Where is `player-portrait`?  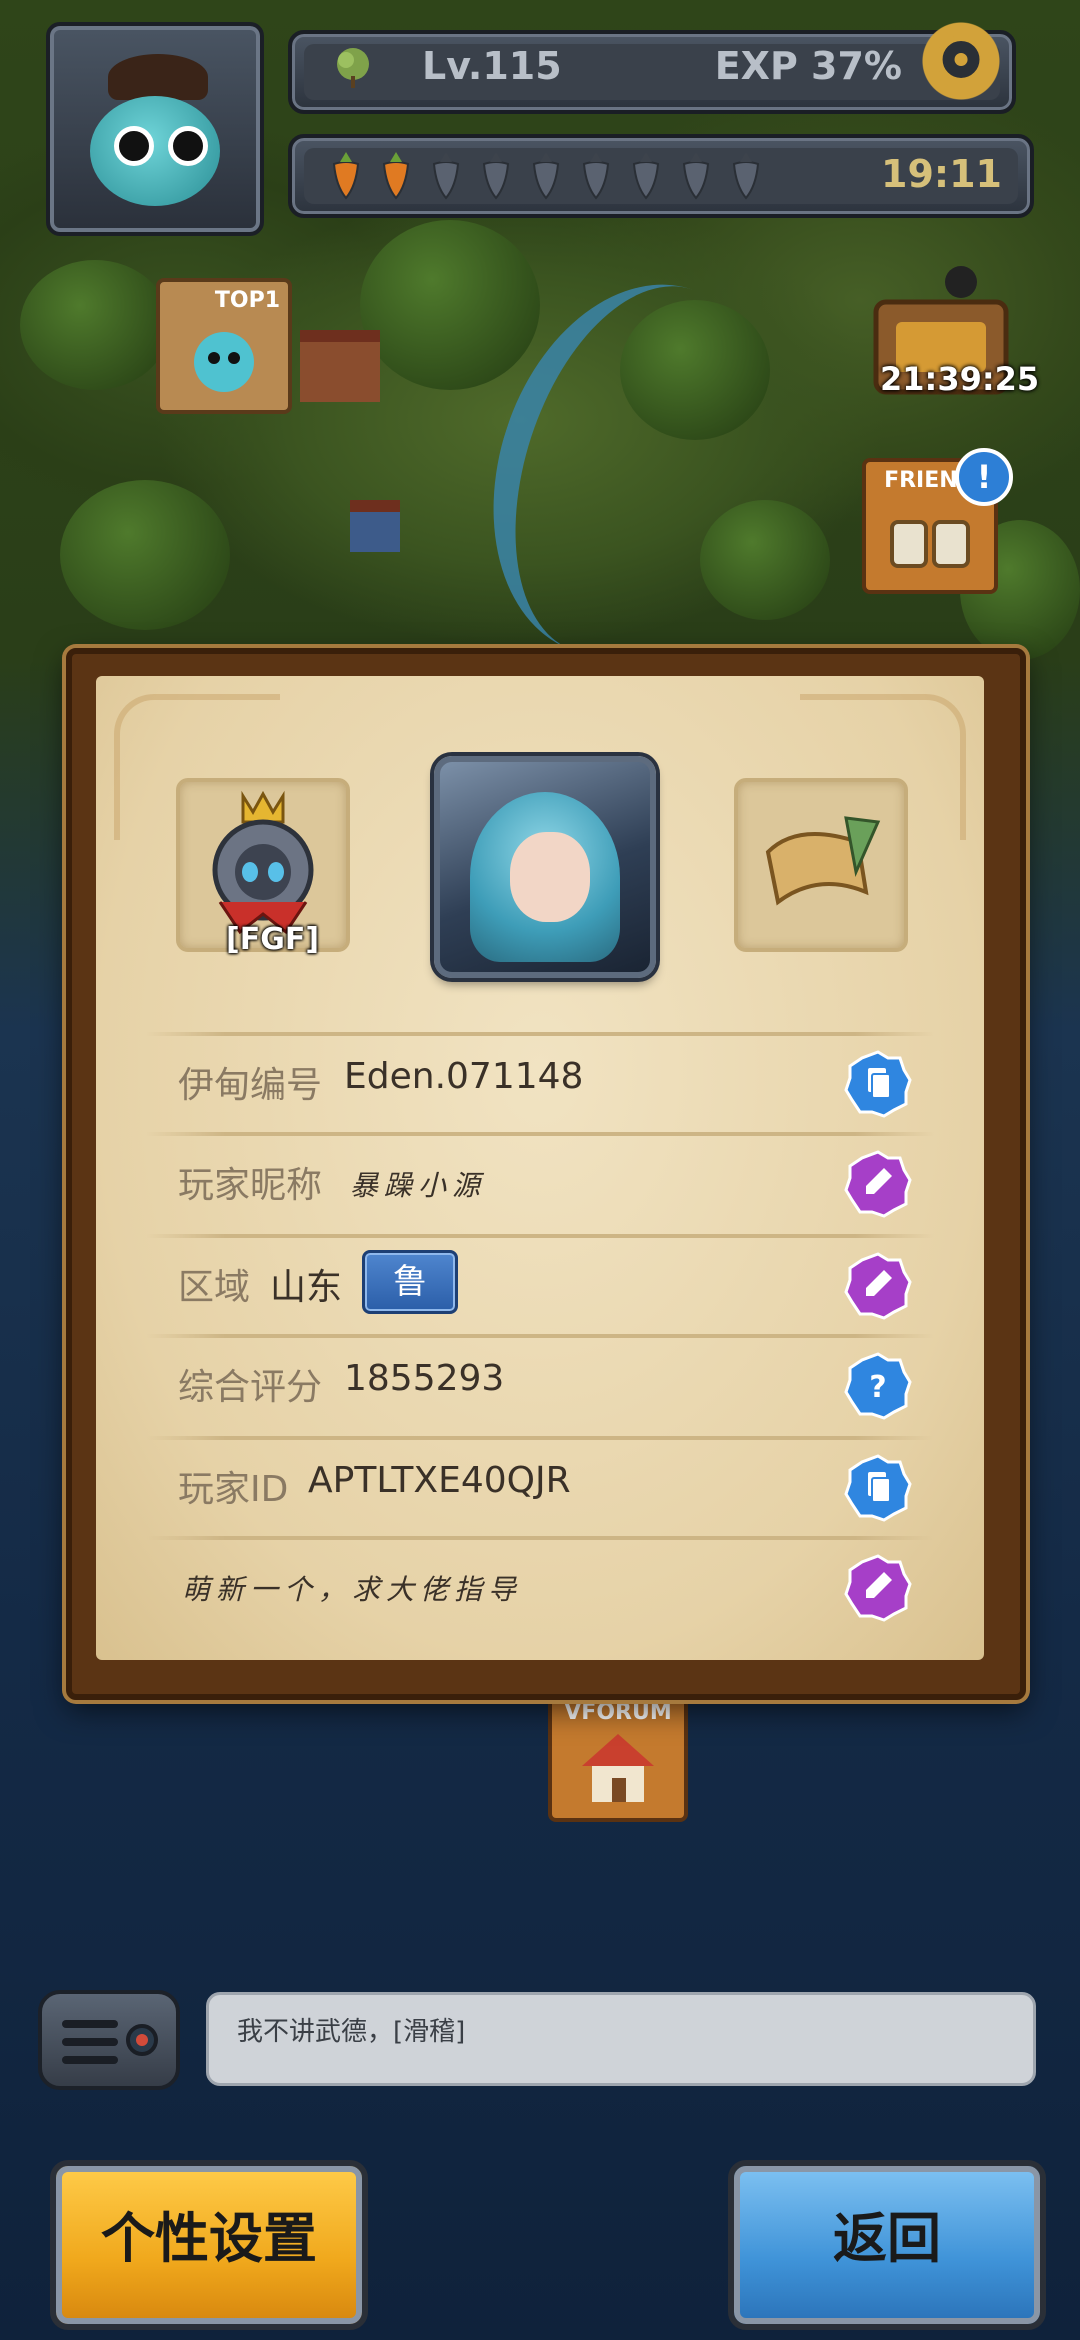 player-portrait is located at coordinates (545, 867).